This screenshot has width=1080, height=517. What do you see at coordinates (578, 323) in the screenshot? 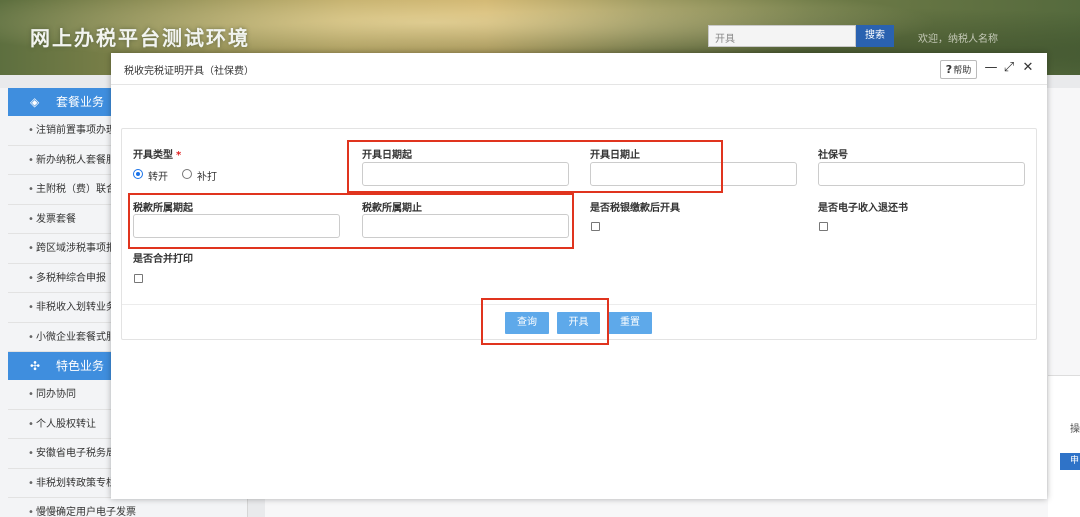
I see `issue-button: 开具` at bounding box center [578, 323].